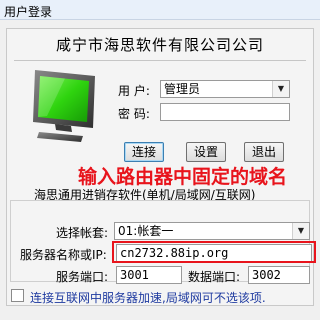  Describe the element at coordinates (160, 10) in the screenshot. I see `title-bar: 用户登录` at that location.